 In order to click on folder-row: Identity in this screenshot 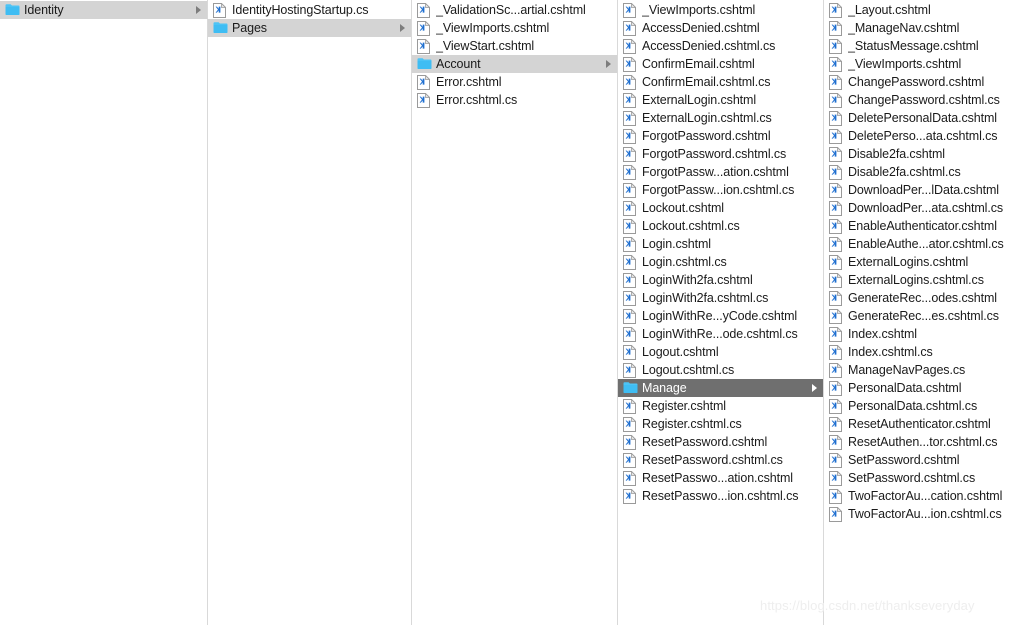, I will do `click(103, 10)`.